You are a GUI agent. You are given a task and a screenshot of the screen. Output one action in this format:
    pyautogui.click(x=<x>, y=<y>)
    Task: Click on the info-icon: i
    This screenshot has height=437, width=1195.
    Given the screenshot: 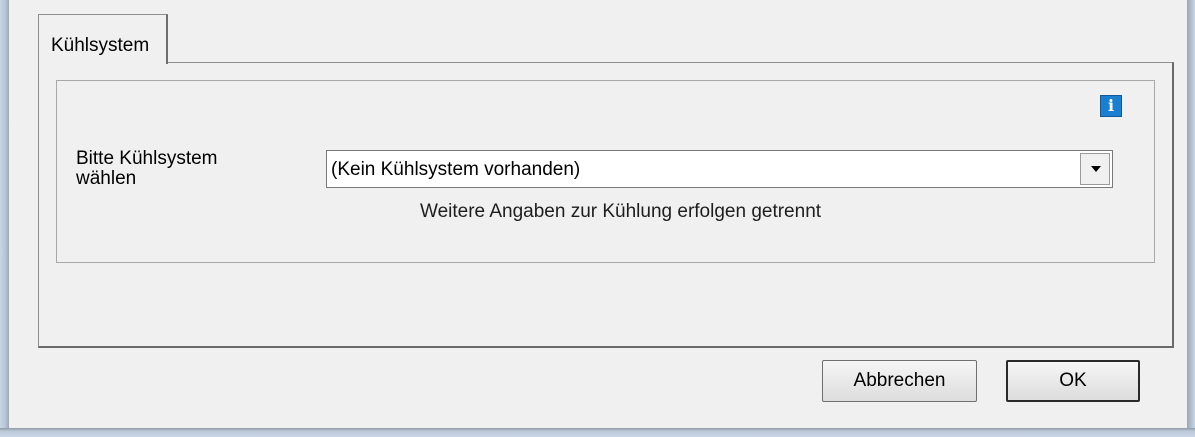 What is the action you would take?
    pyautogui.click(x=1111, y=106)
    